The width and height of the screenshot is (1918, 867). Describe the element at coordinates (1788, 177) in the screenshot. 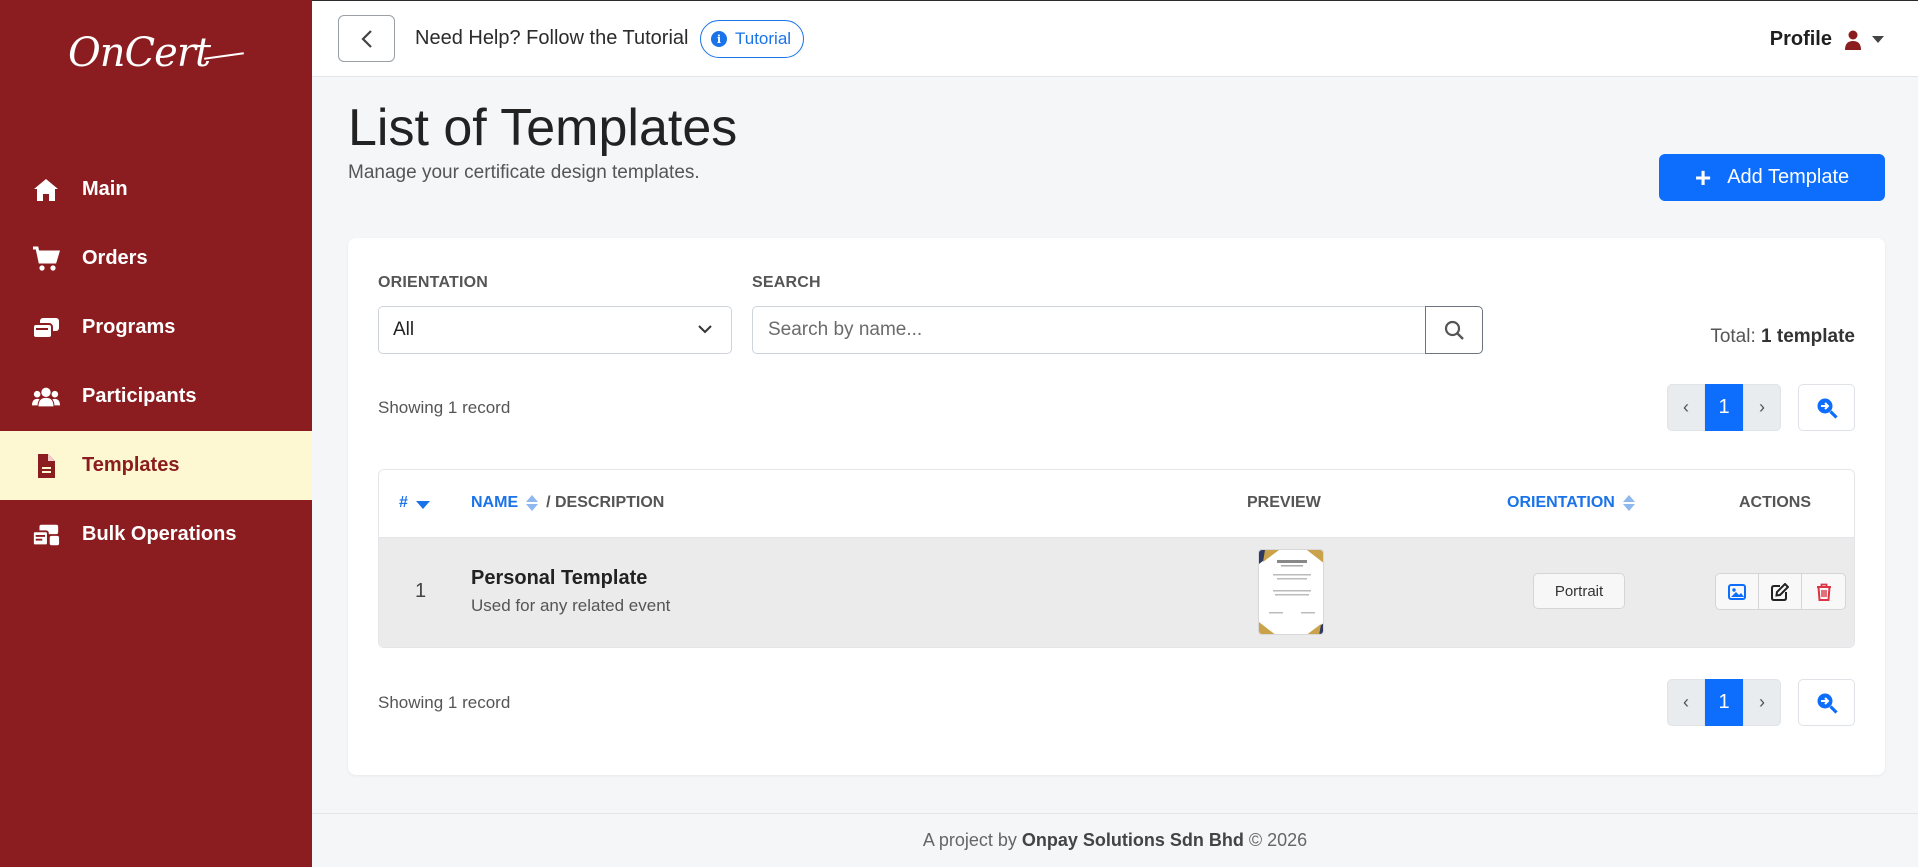

I see `add-template-label: Add Template` at that location.